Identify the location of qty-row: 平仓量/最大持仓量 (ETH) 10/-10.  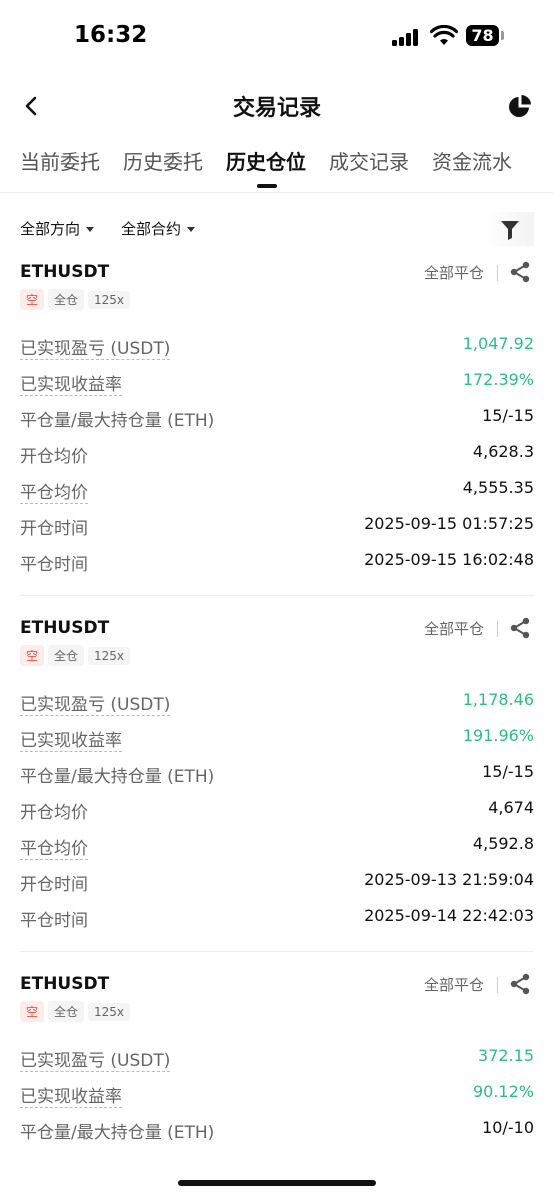
(277, 1136).